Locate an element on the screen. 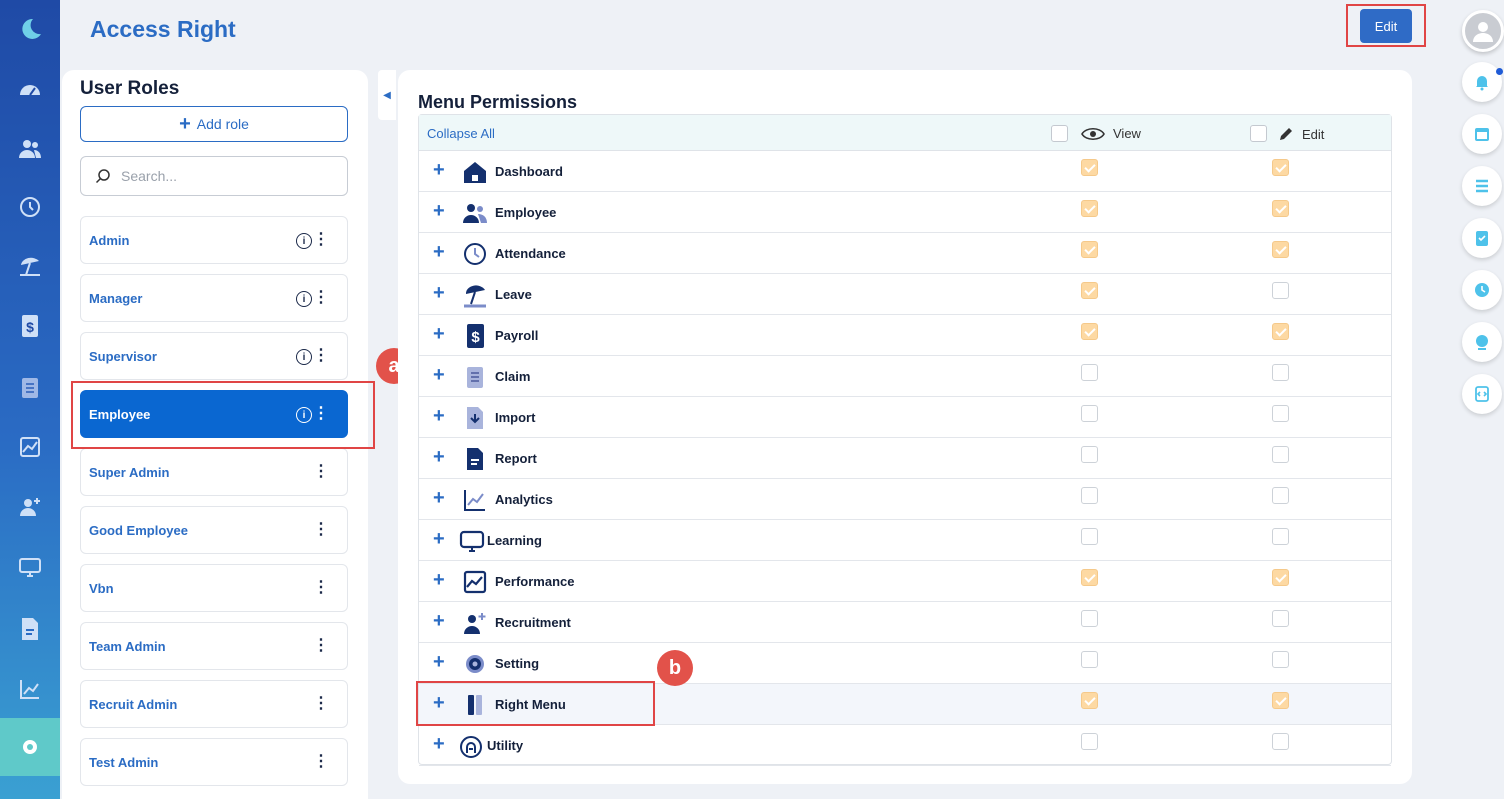 The height and width of the screenshot is (799, 1504). user-avatar is located at coordinates (1483, 31).